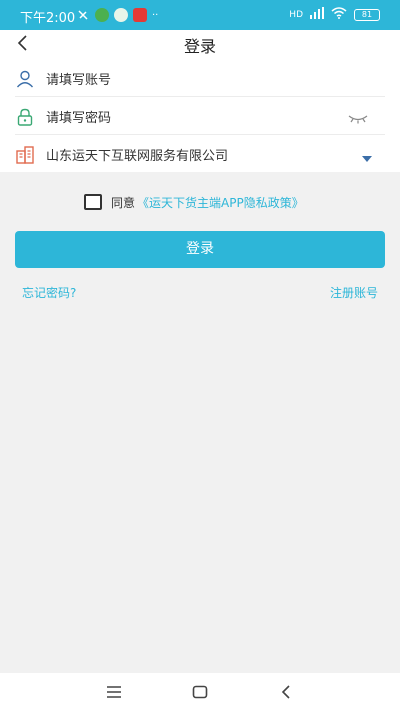  Describe the element at coordinates (78, 78) in the screenshot. I see `account-input: 请填写账号` at that location.